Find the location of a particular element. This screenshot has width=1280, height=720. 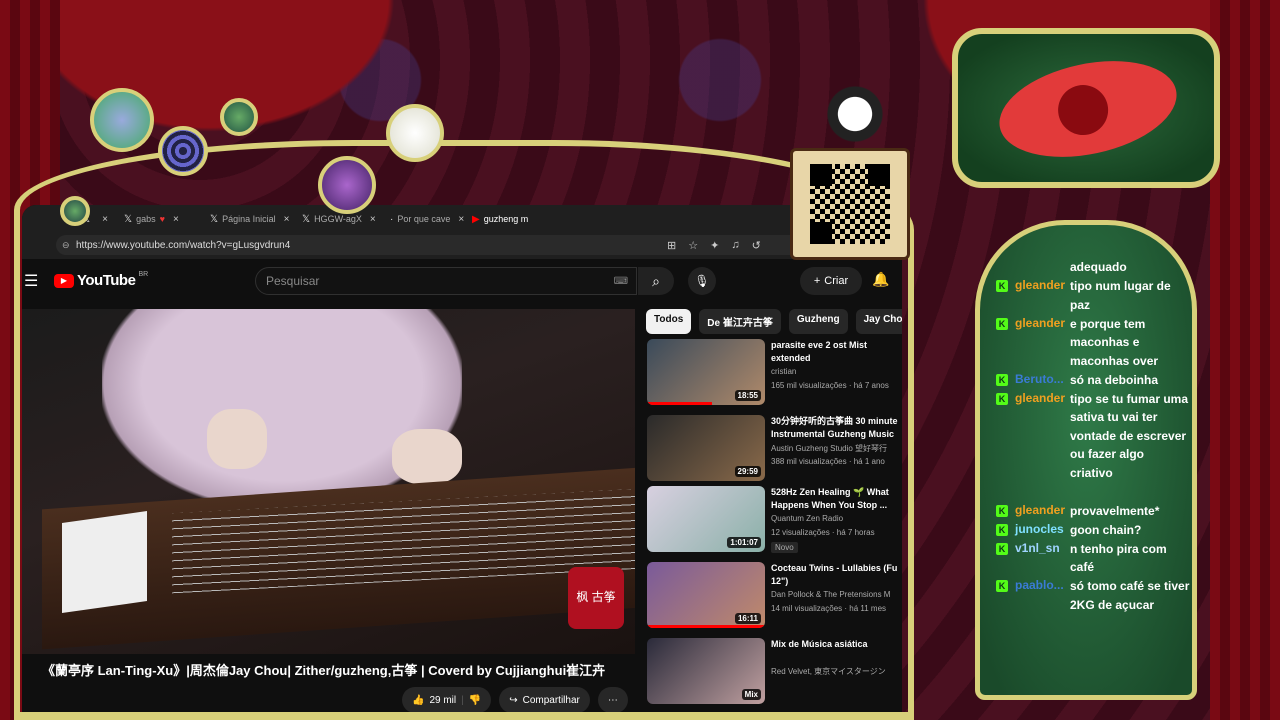

plus-icon: + is located at coordinates (817, 281).